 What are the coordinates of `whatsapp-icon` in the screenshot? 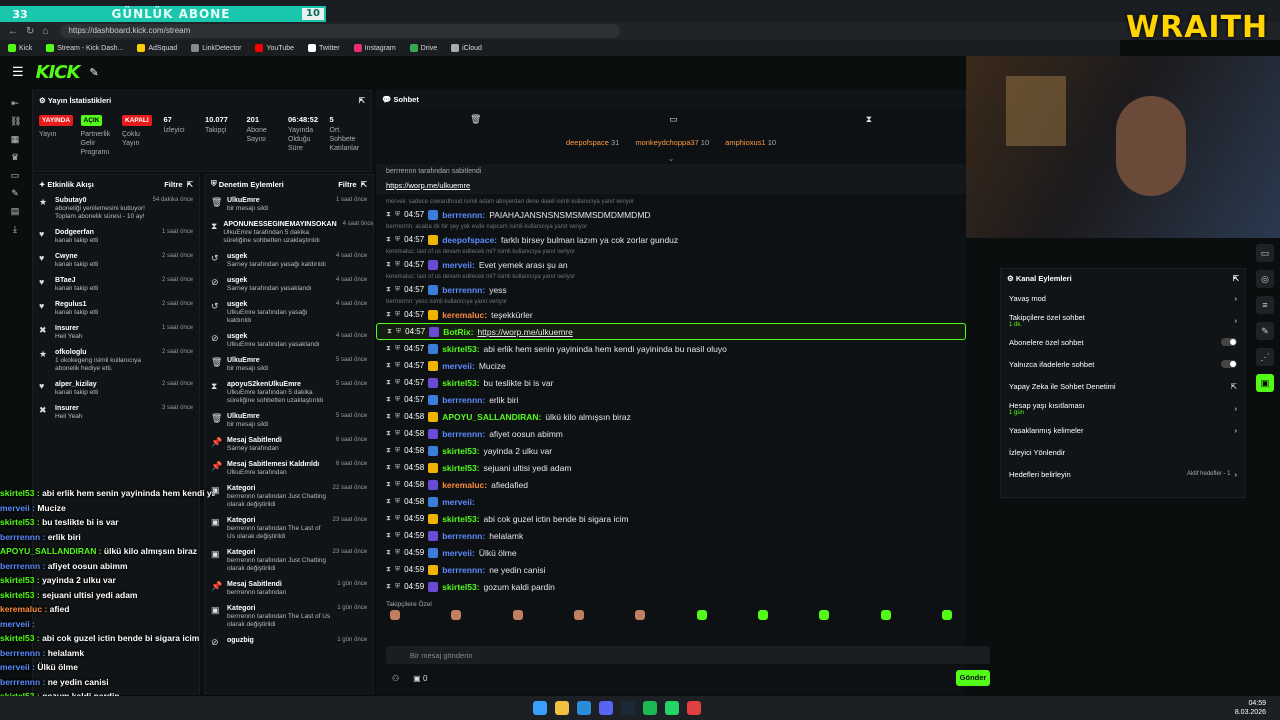 It's located at (672, 708).